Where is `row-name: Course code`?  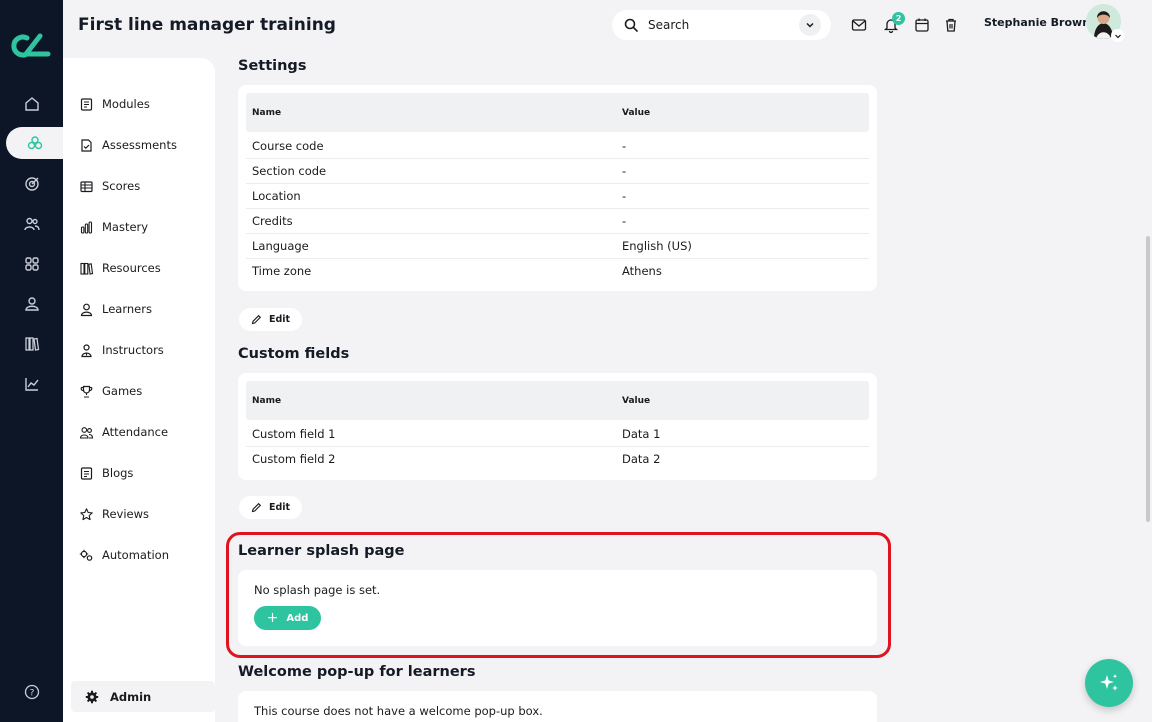 row-name: Course code is located at coordinates (288, 146).